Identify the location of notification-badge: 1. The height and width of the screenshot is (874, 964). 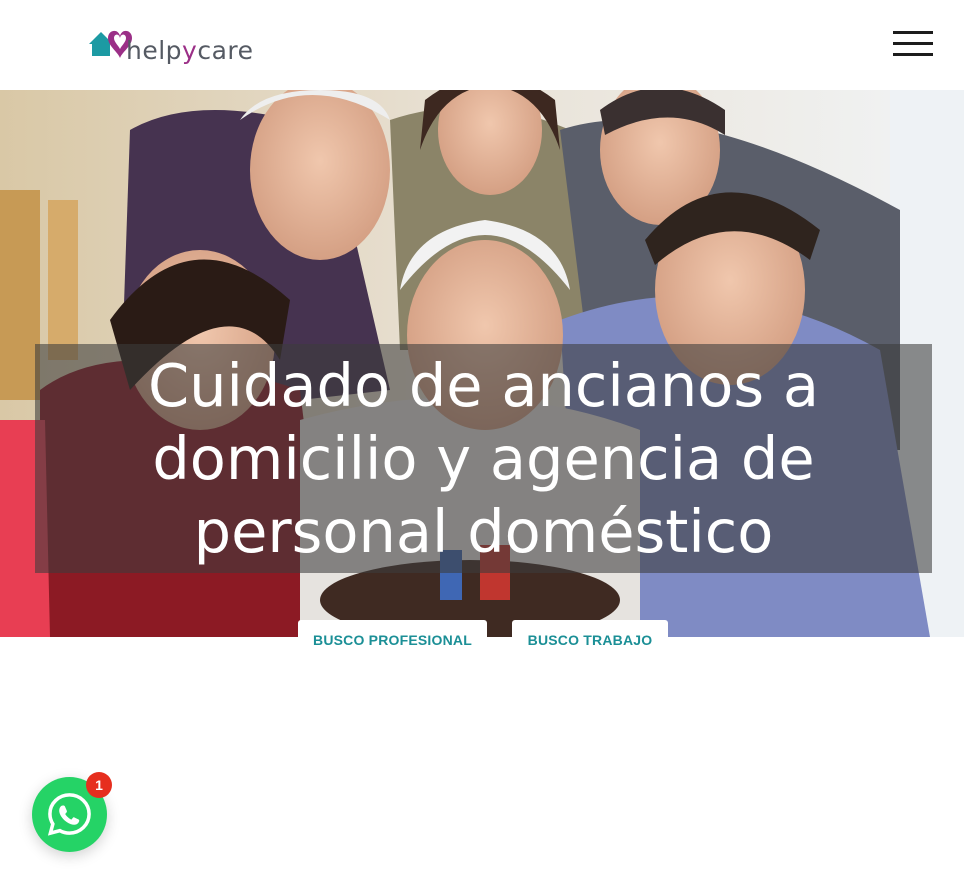
(99, 785).